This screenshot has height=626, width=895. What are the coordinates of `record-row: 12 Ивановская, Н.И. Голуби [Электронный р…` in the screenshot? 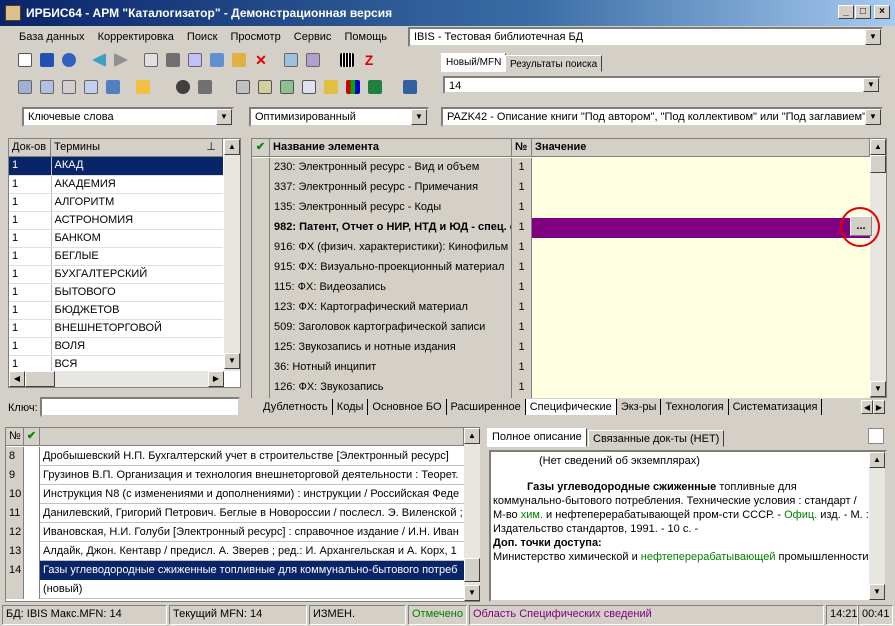 It's located at (235, 532).